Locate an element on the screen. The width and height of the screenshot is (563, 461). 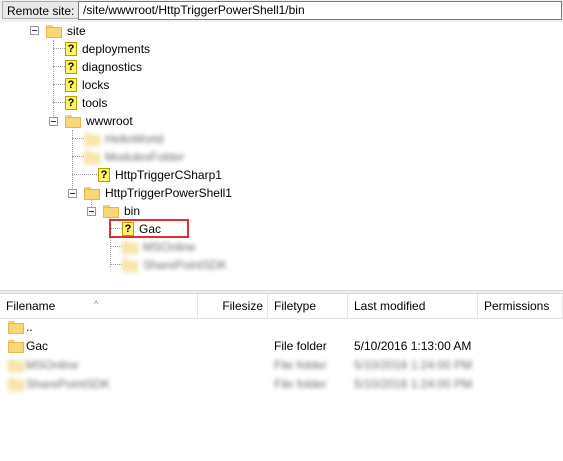
tree-item-label: HttpTriggerPowerShell1 is located at coordinates (168, 193).